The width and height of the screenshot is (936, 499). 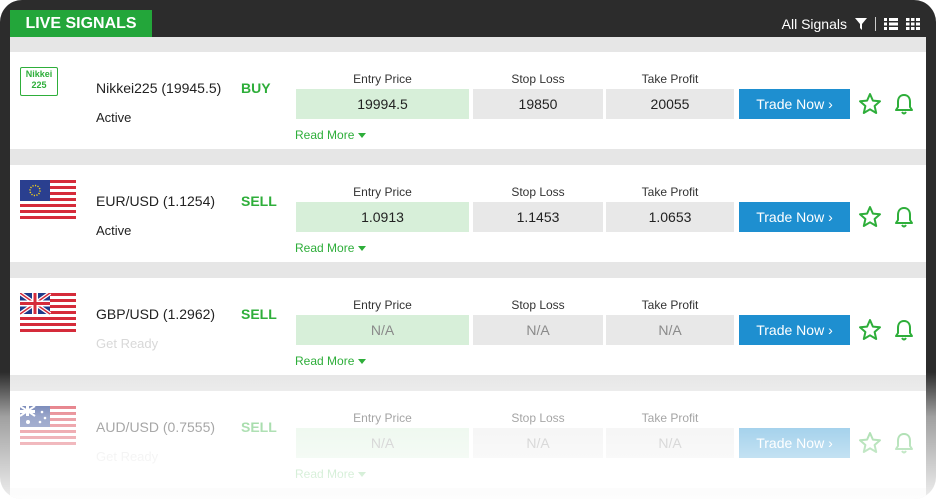 I want to click on asset-name: GBP/USD (1.2962), so click(x=155, y=314).